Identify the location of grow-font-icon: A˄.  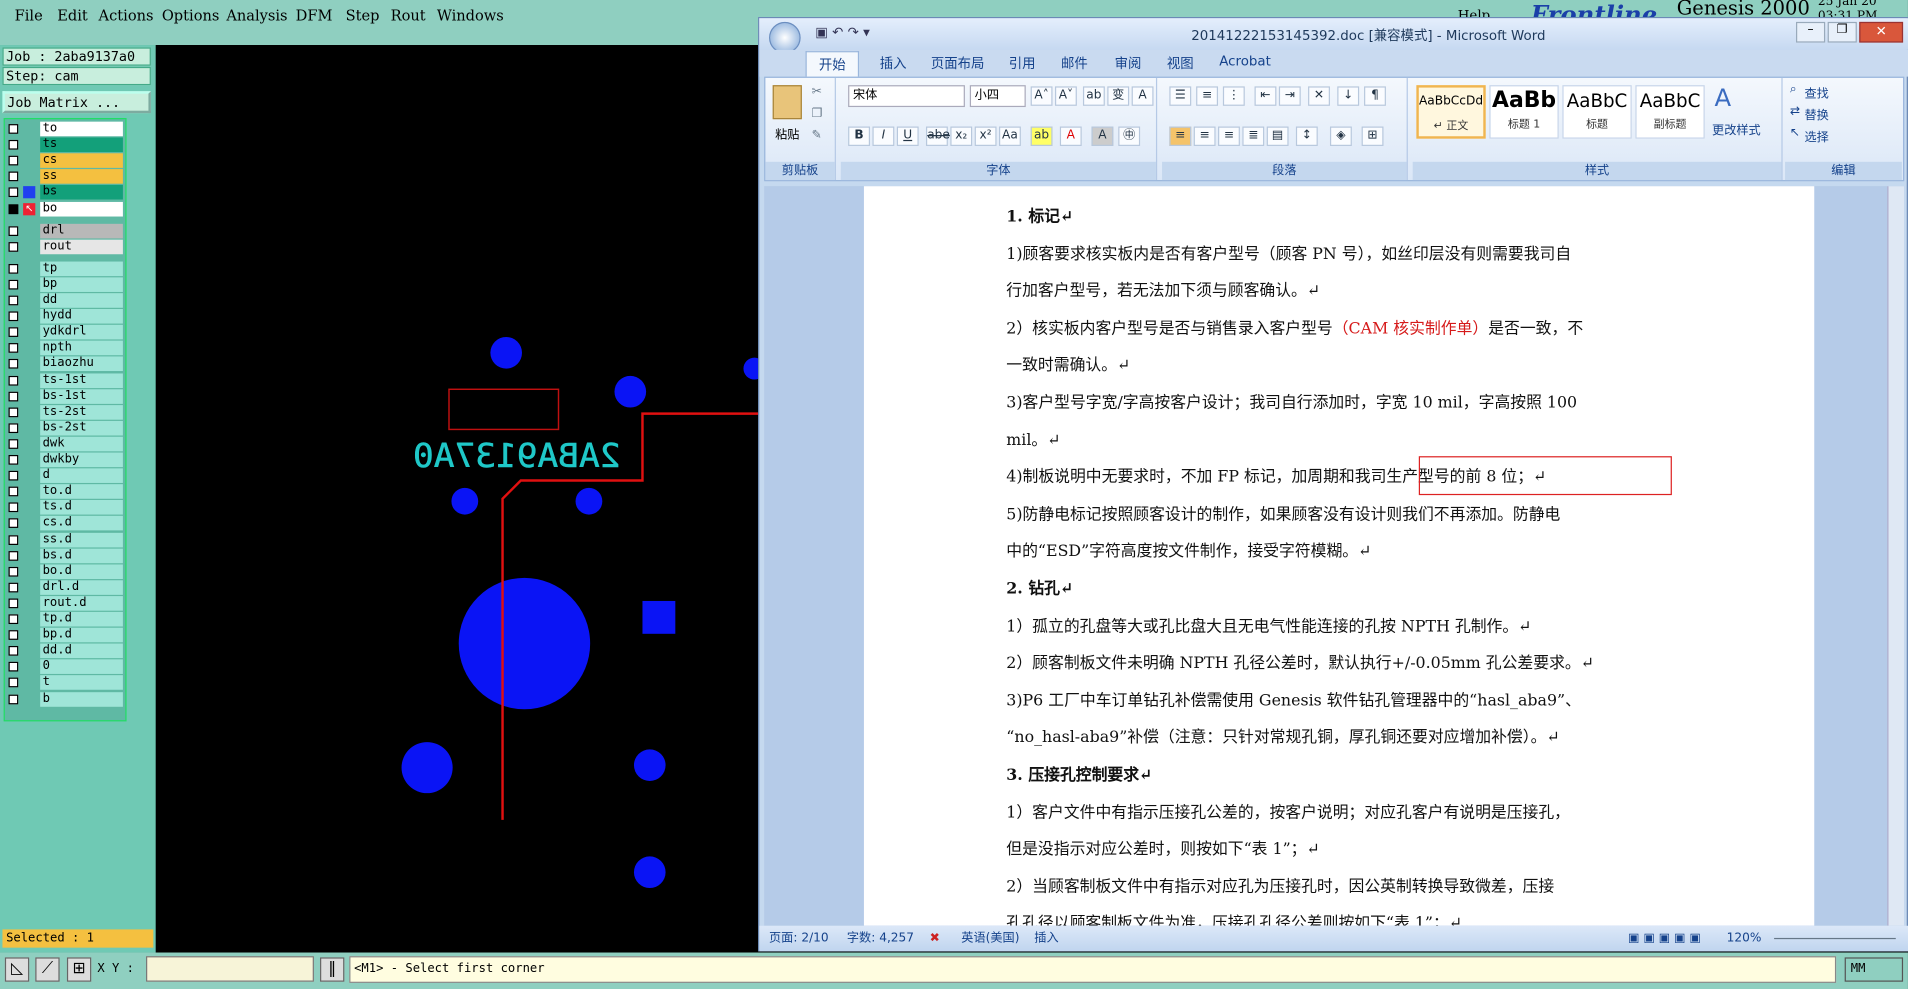
(1041, 96).